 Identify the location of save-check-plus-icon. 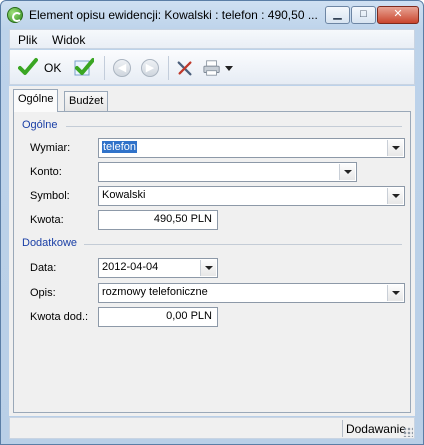
(84, 67).